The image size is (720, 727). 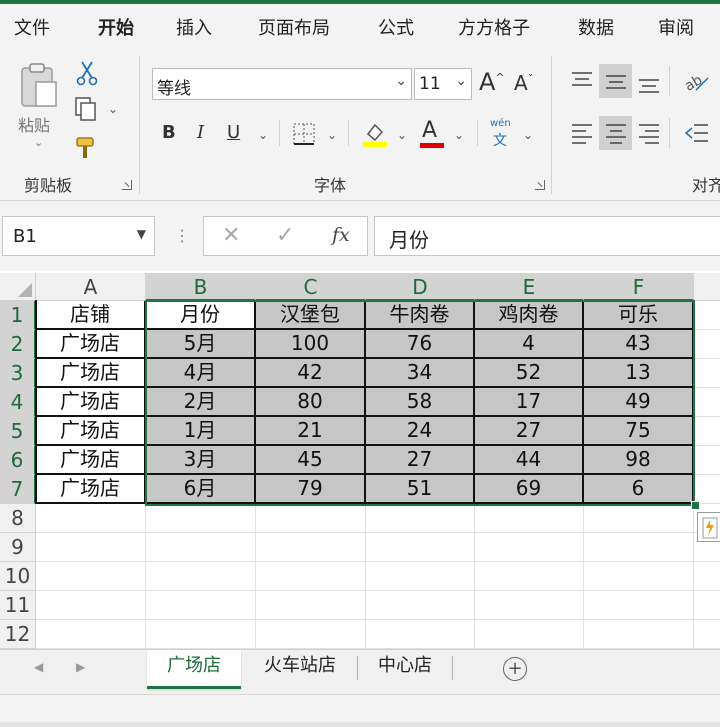 I want to click on cell-e9, so click(x=529, y=547).